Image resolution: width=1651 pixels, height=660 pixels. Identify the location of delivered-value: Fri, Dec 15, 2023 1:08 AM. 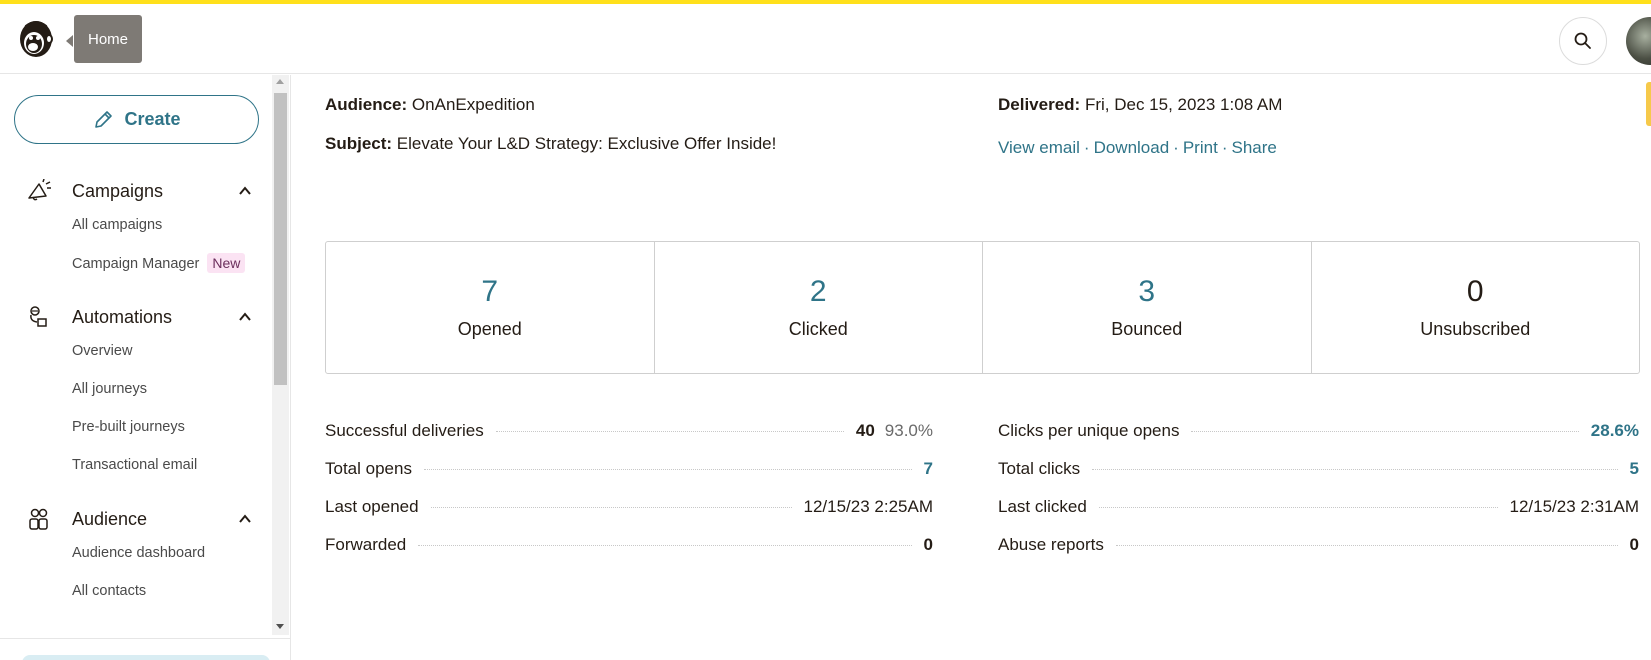
(1183, 104).